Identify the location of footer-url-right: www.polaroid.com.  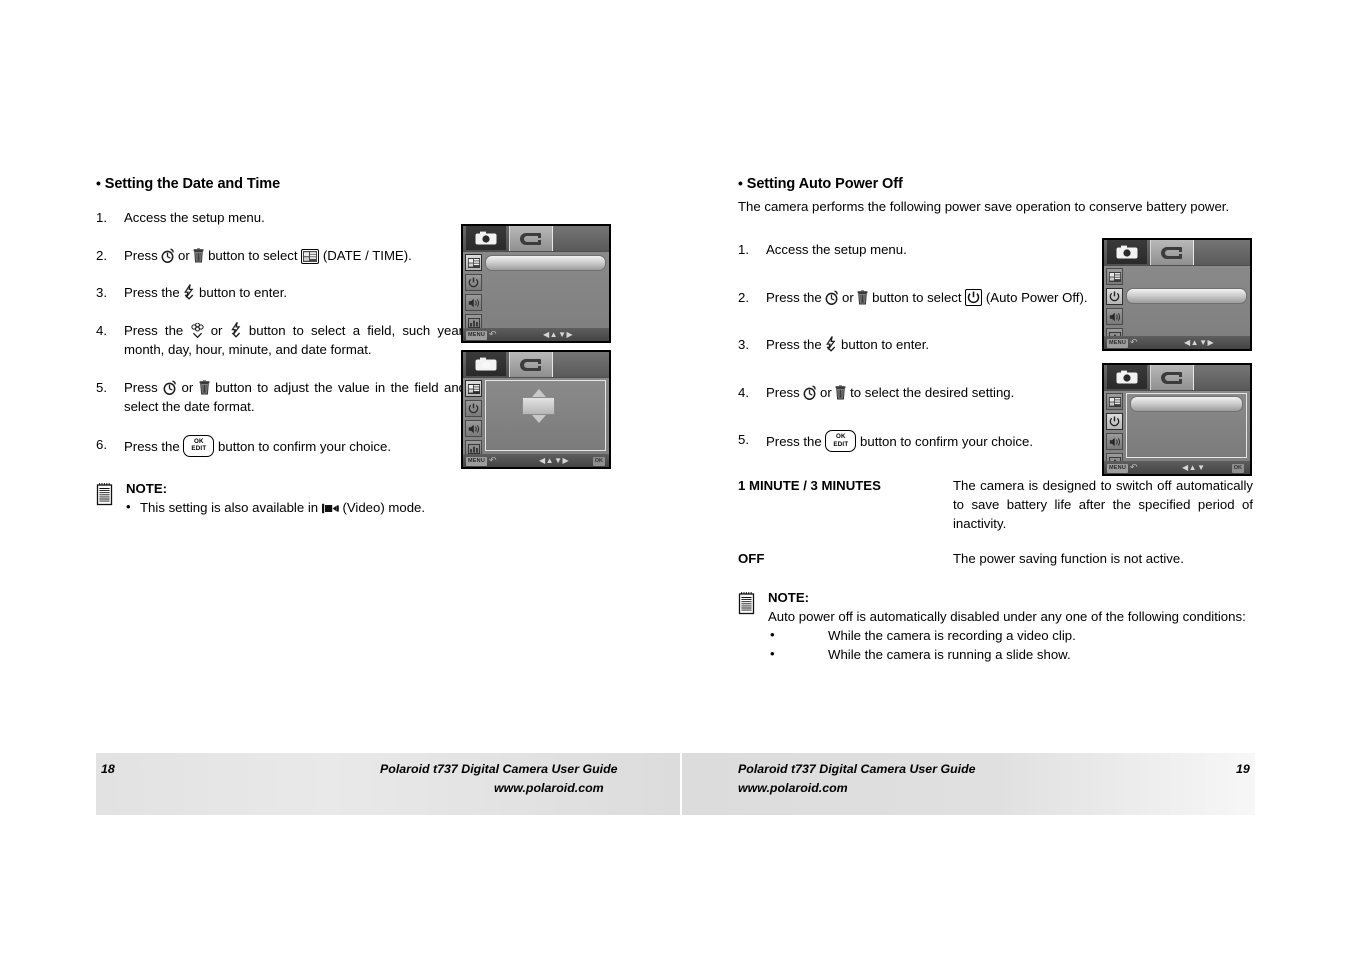
(793, 788).